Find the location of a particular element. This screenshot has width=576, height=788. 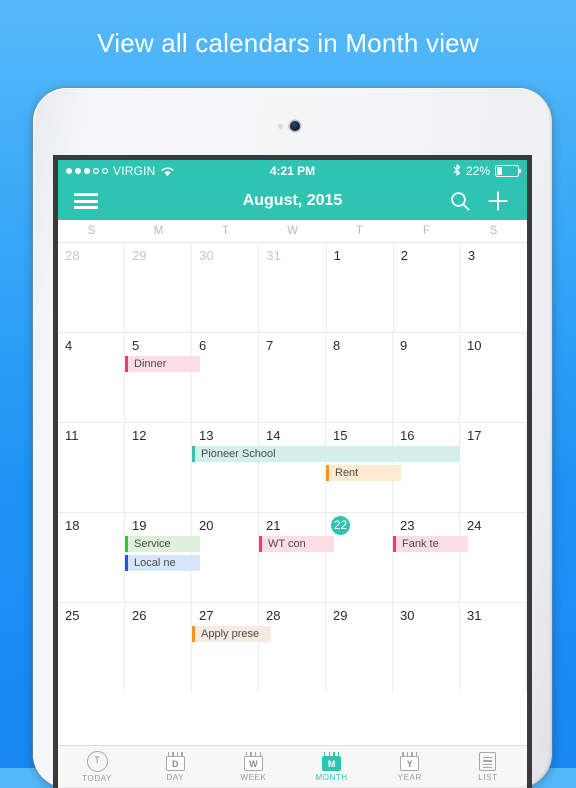

calendar-event: Fank te is located at coordinates (431, 544).